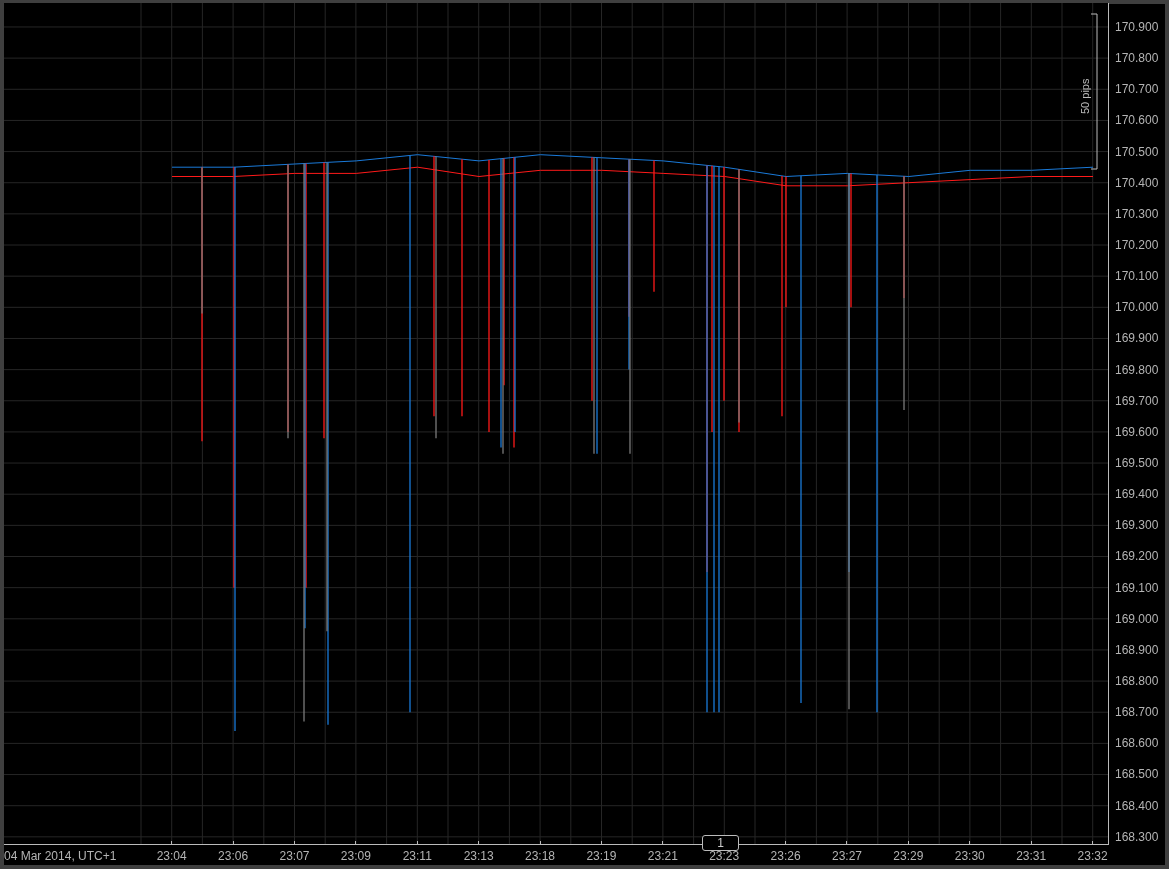 Image resolution: width=1169 pixels, height=869 pixels. What do you see at coordinates (1137, 152) in the screenshot?
I see `price-axis-label: 170.500` at bounding box center [1137, 152].